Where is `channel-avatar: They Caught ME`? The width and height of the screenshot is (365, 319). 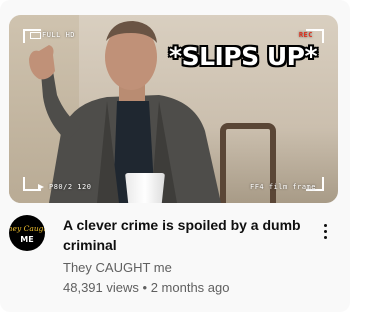
channel-avatar: They Caught ME is located at coordinates (27, 233).